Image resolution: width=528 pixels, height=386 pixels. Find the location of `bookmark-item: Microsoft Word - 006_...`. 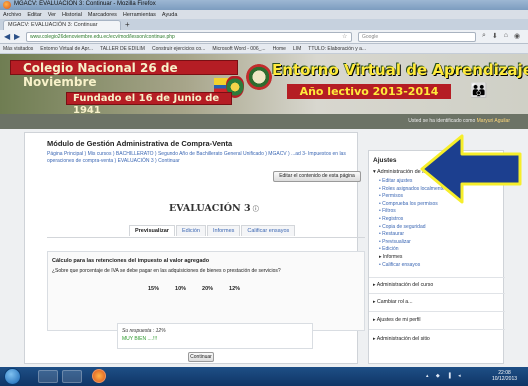

bookmark-item: Microsoft Word - 006_... is located at coordinates (238, 49).